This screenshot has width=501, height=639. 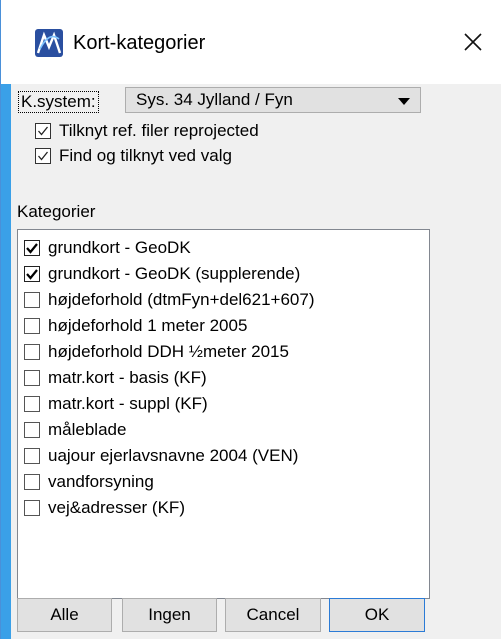 I want to click on category-label: matr.kort - suppl (KF), so click(x=128, y=403).